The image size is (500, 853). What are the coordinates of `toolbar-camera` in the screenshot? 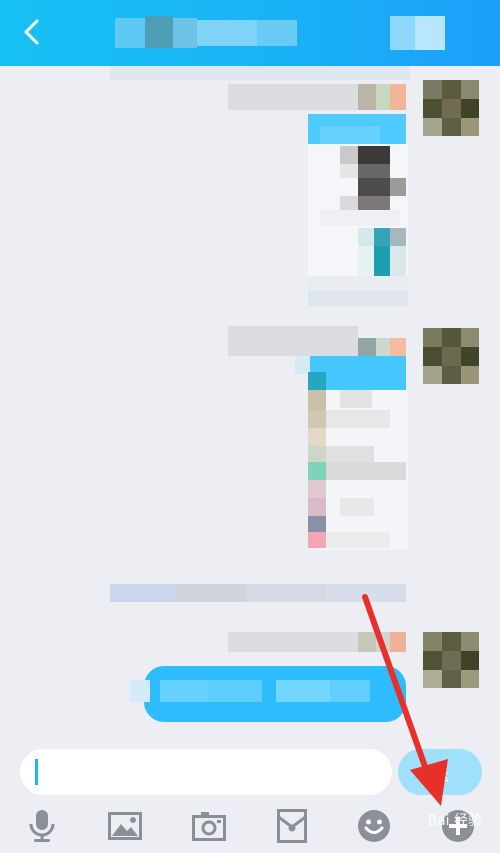 It's located at (209, 826).